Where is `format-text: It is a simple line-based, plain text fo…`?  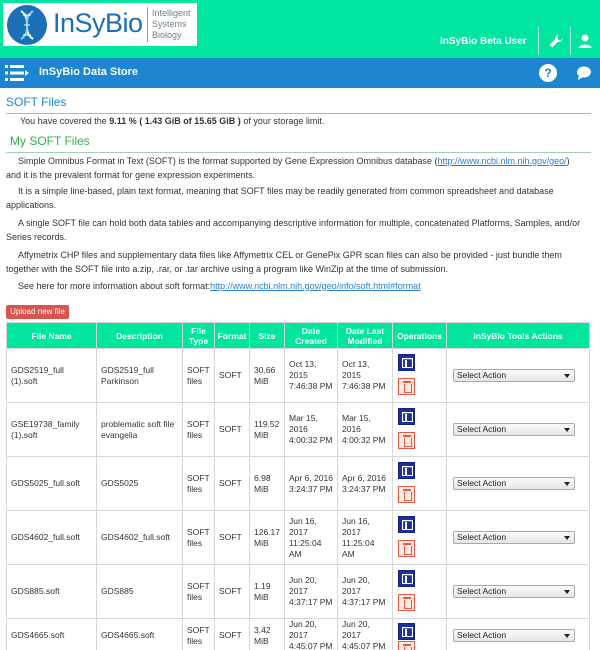
format-text: It is a simple line-based, plain text fo… is located at coordinates (280, 198).